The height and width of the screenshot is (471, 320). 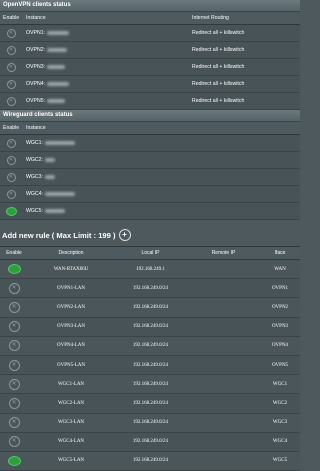 I want to click on openvpn-routing-header: Internet Routing, so click(x=210, y=18).